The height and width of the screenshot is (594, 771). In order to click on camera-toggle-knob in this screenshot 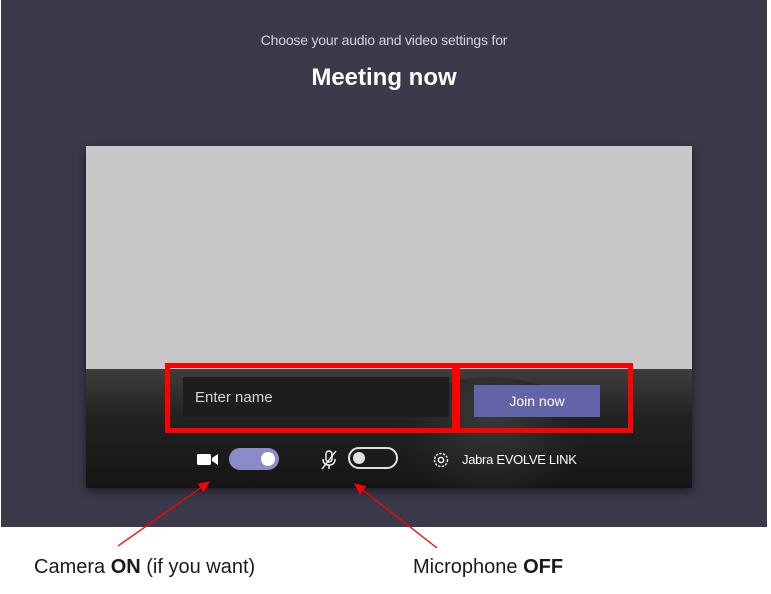, I will do `click(268, 459)`.